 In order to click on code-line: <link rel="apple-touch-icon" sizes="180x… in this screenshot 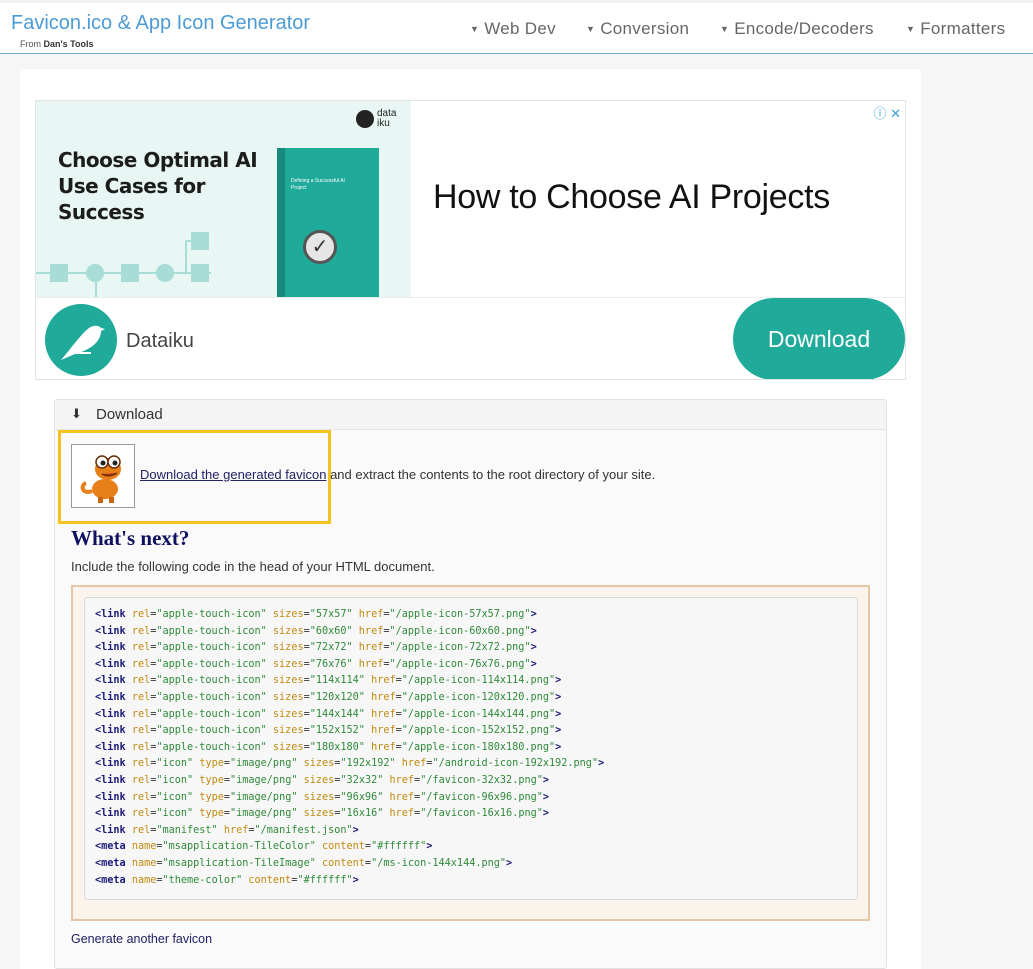, I will do `click(349, 748)`.